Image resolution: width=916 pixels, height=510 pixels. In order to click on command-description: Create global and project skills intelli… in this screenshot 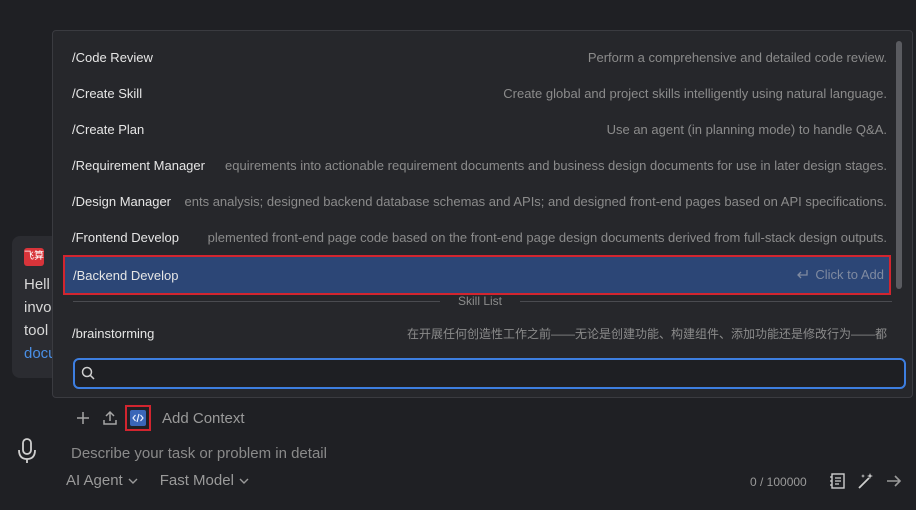, I will do `click(695, 93)`.